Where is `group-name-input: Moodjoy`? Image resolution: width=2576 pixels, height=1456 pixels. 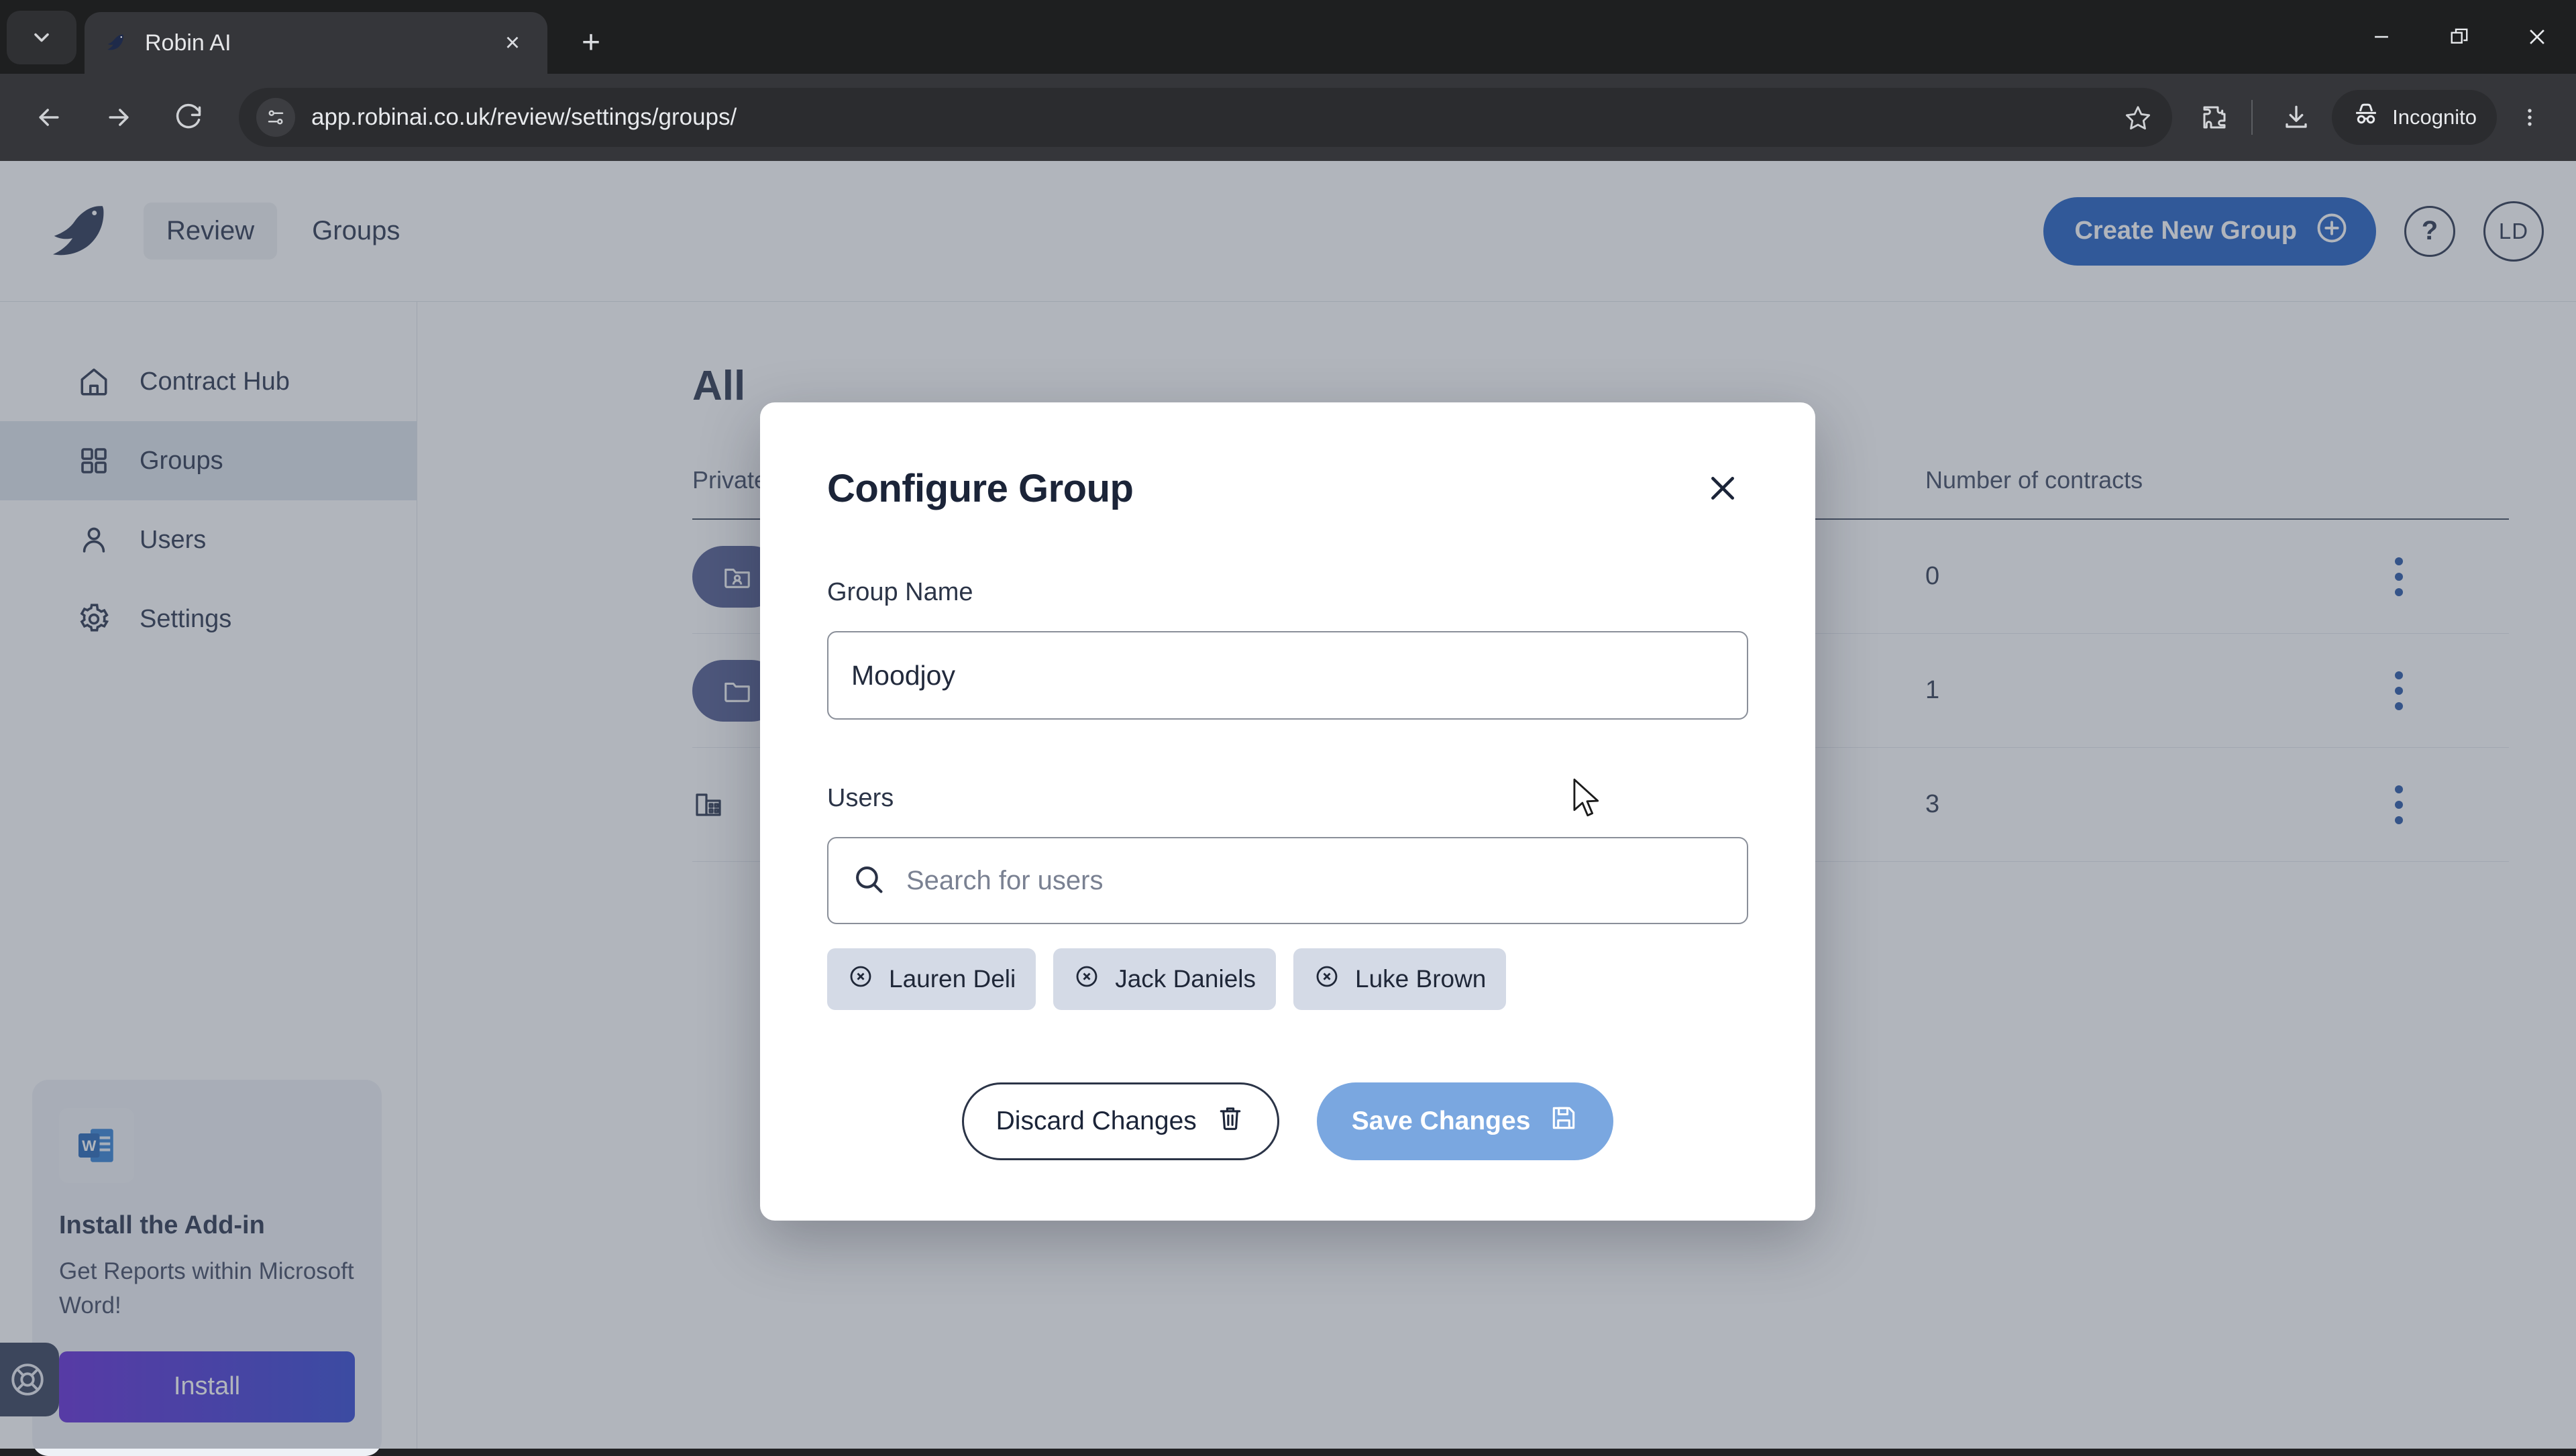
group-name-input: Moodjoy is located at coordinates (1287, 675).